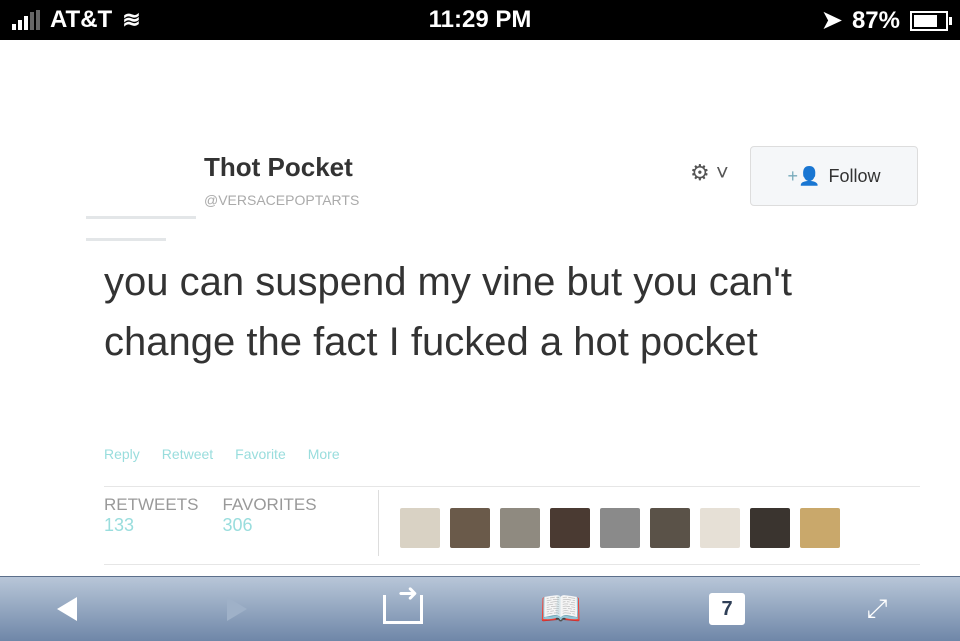  Describe the element at coordinates (119, 525) in the screenshot. I see `retweets-count: 133` at that location.